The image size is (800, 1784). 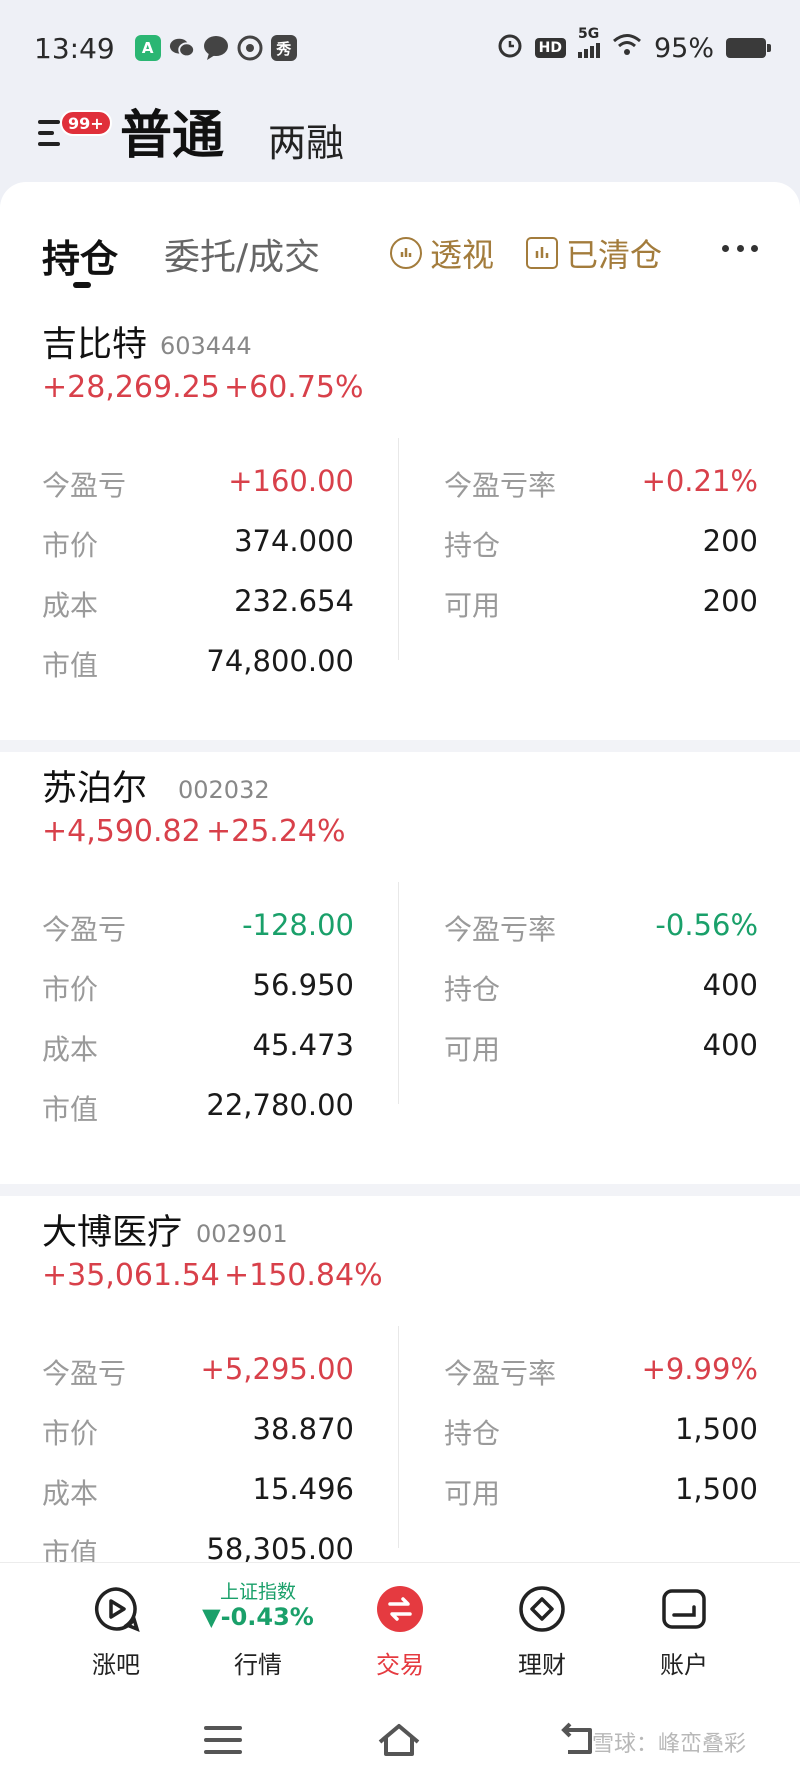 I want to click on tab-orders-trades: 委托/成交, so click(x=242, y=254).